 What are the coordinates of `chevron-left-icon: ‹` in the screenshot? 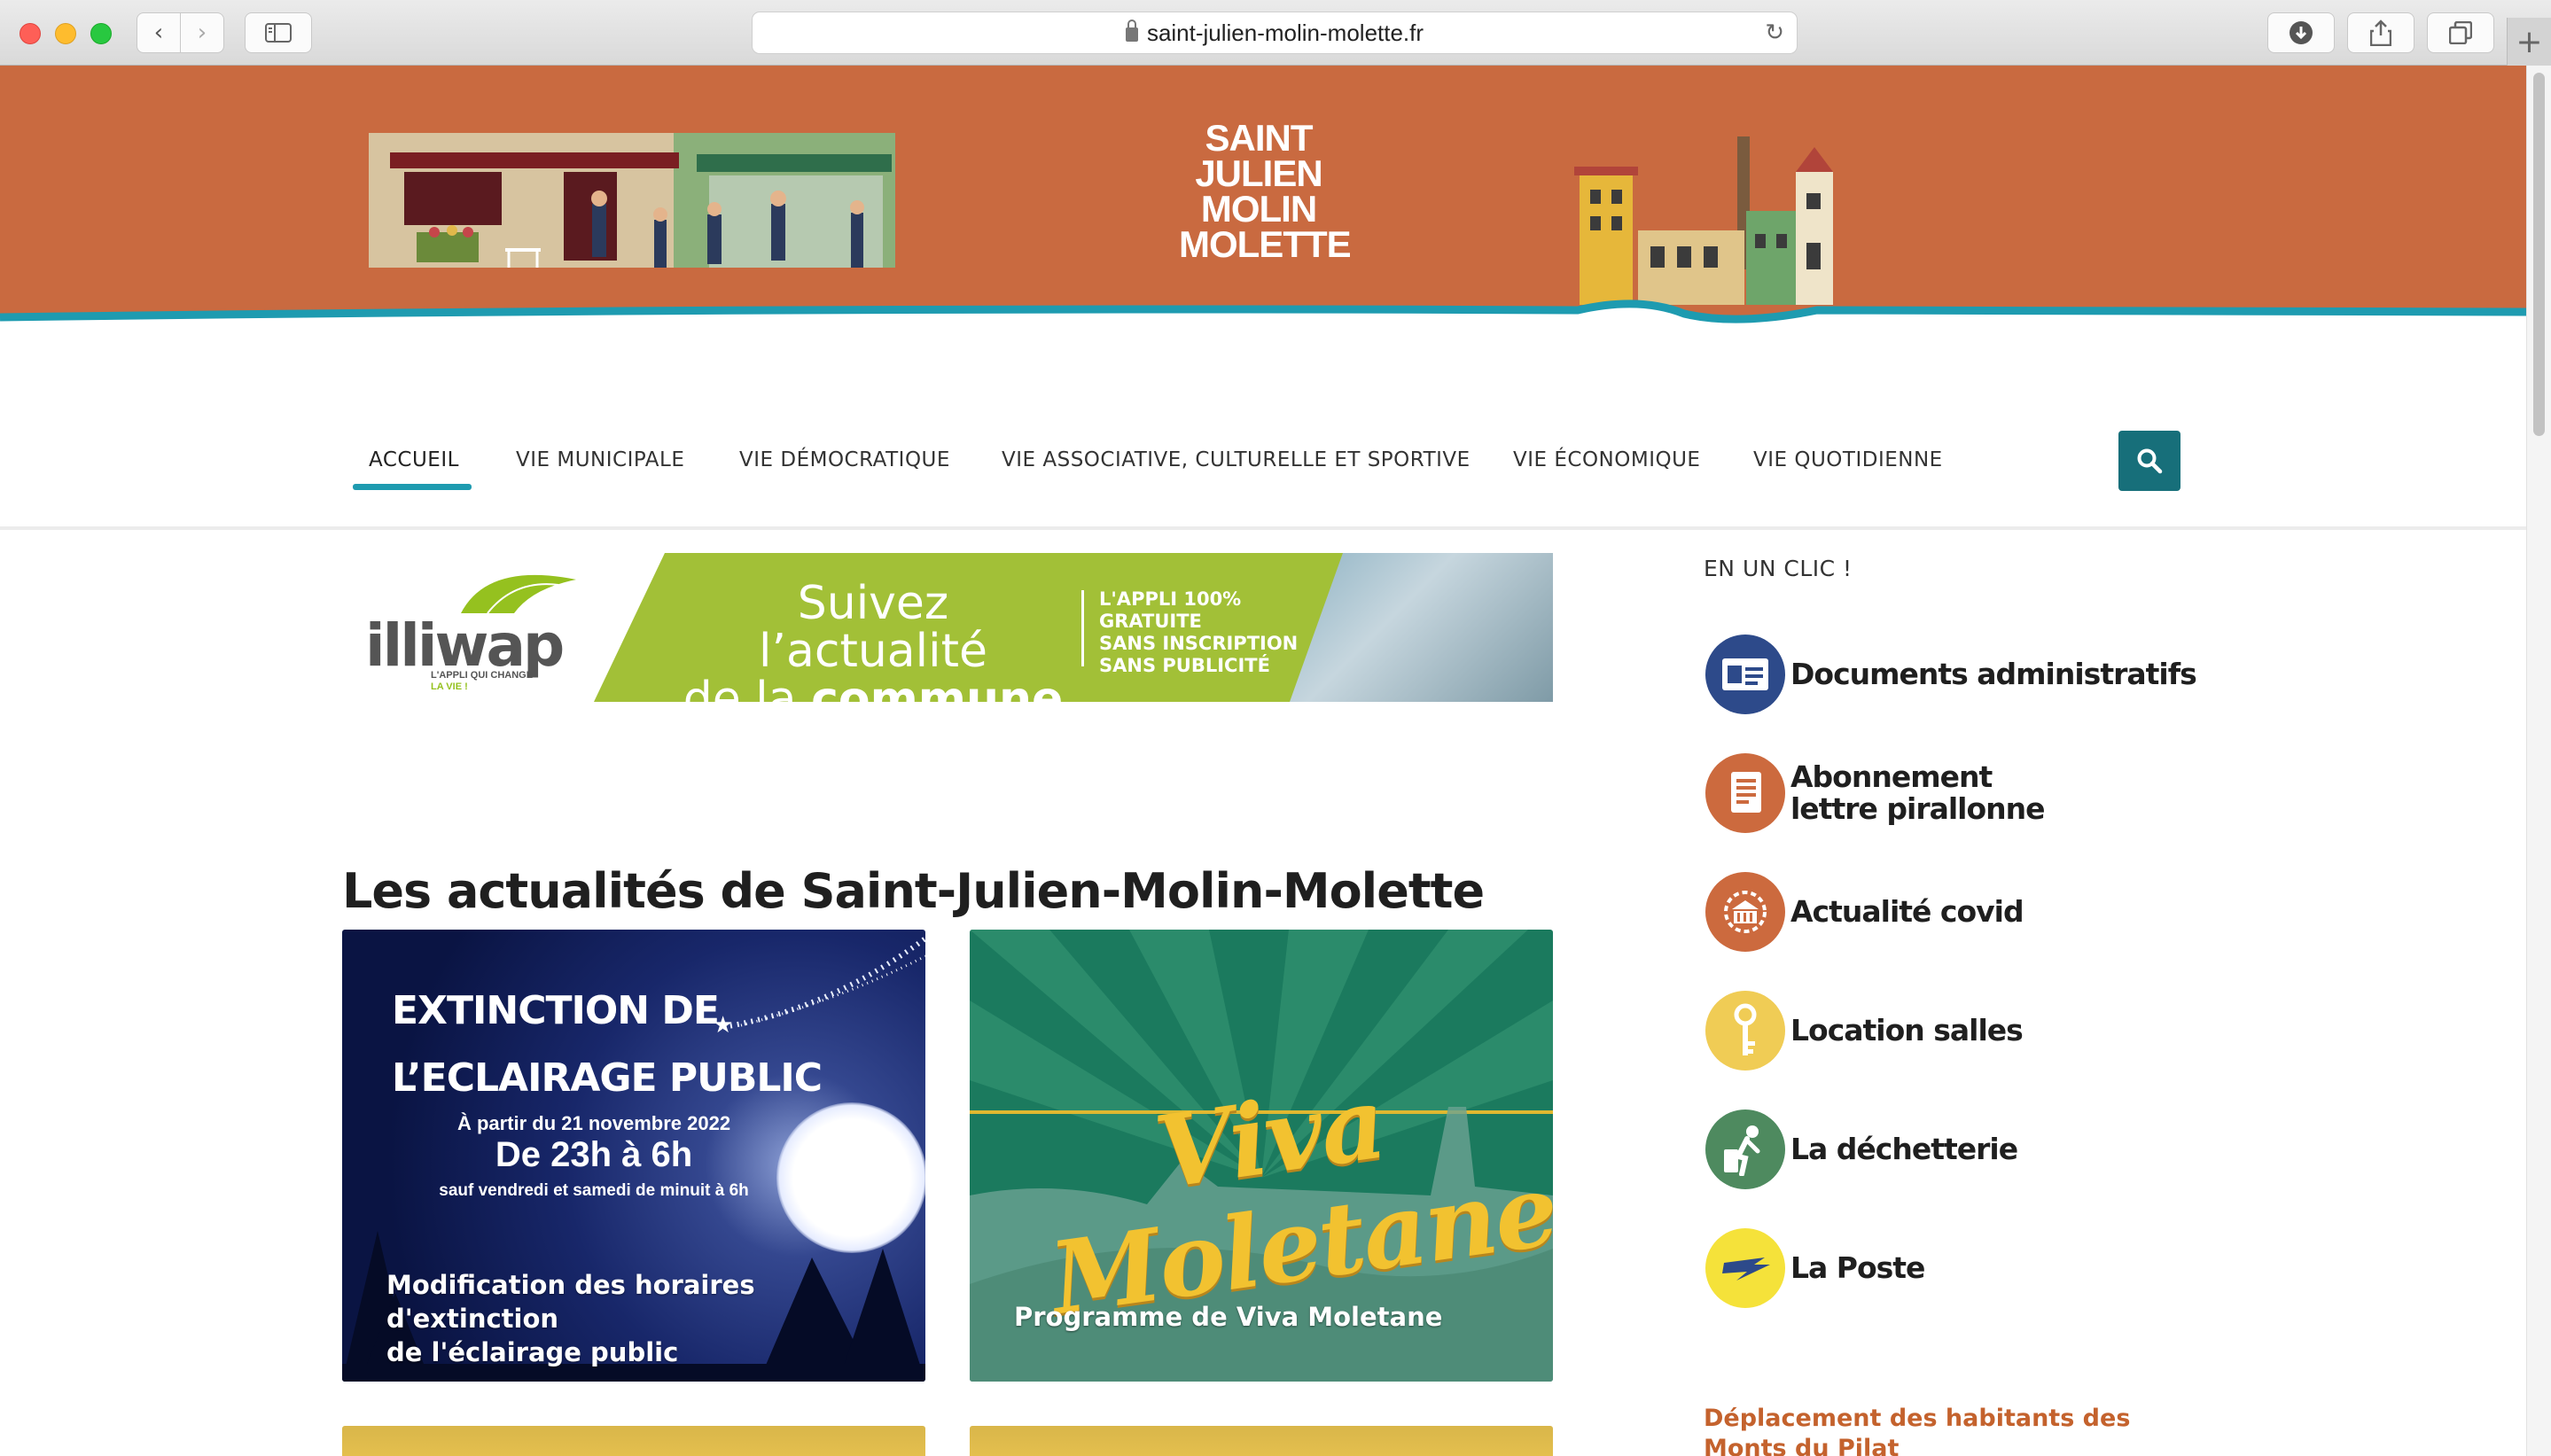 It's located at (158, 32).